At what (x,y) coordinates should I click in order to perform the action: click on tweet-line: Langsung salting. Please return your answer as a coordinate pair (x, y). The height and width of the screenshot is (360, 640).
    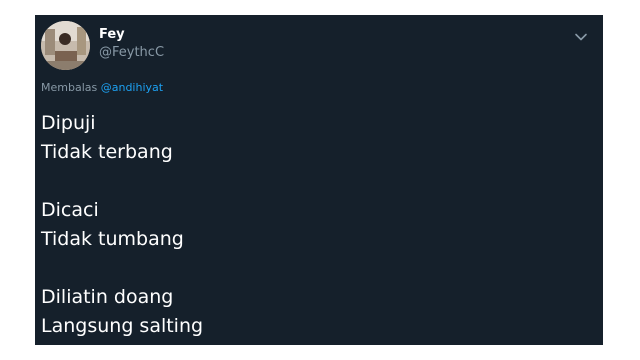
    Looking at the image, I should click on (122, 326).